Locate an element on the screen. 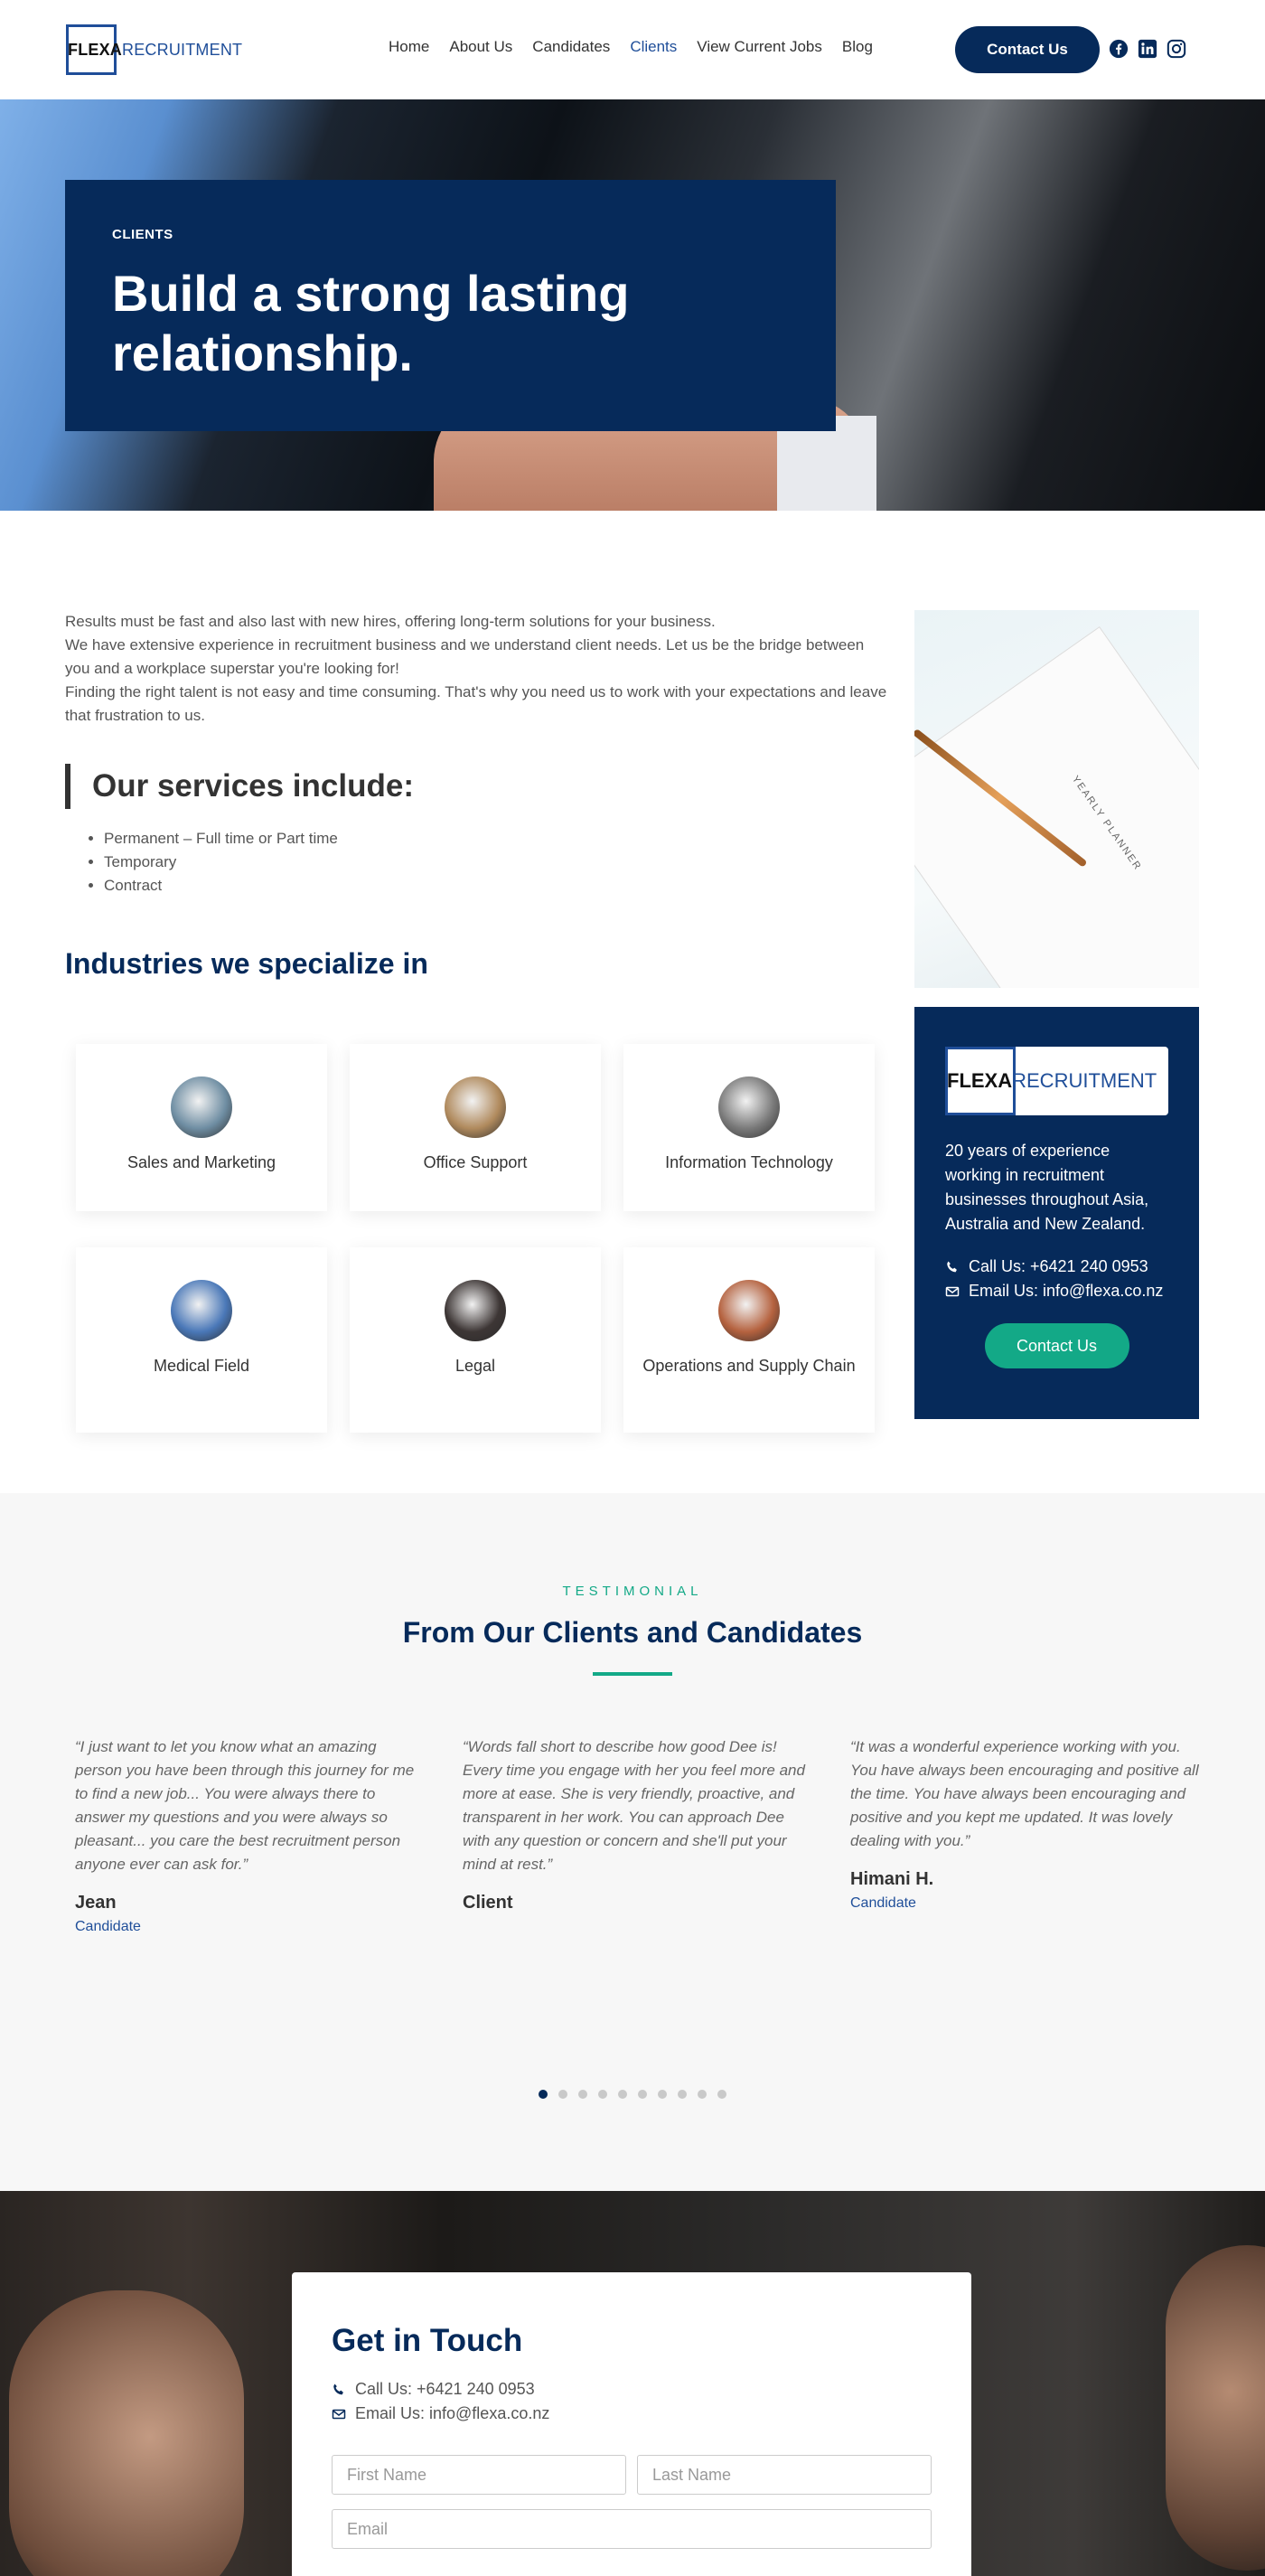  carousel-dots is located at coordinates (632, 2094).